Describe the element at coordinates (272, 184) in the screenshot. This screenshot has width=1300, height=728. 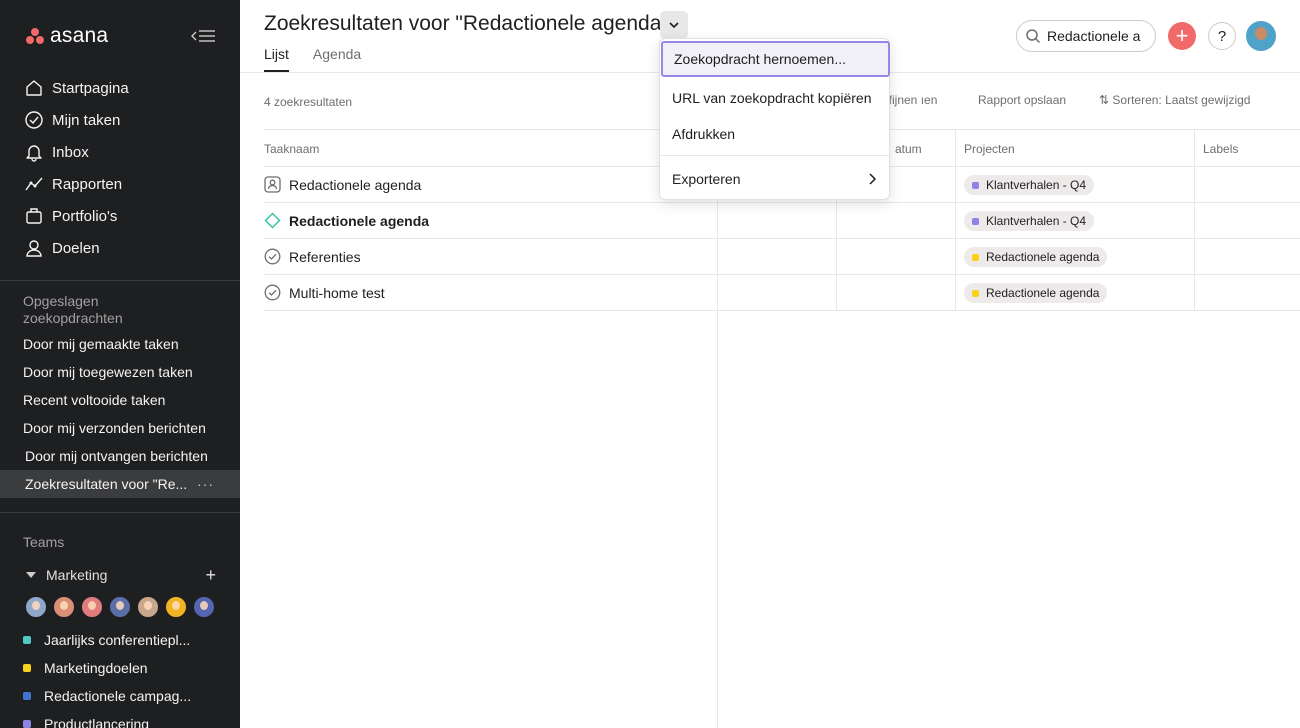
I see `approval-icon` at that location.